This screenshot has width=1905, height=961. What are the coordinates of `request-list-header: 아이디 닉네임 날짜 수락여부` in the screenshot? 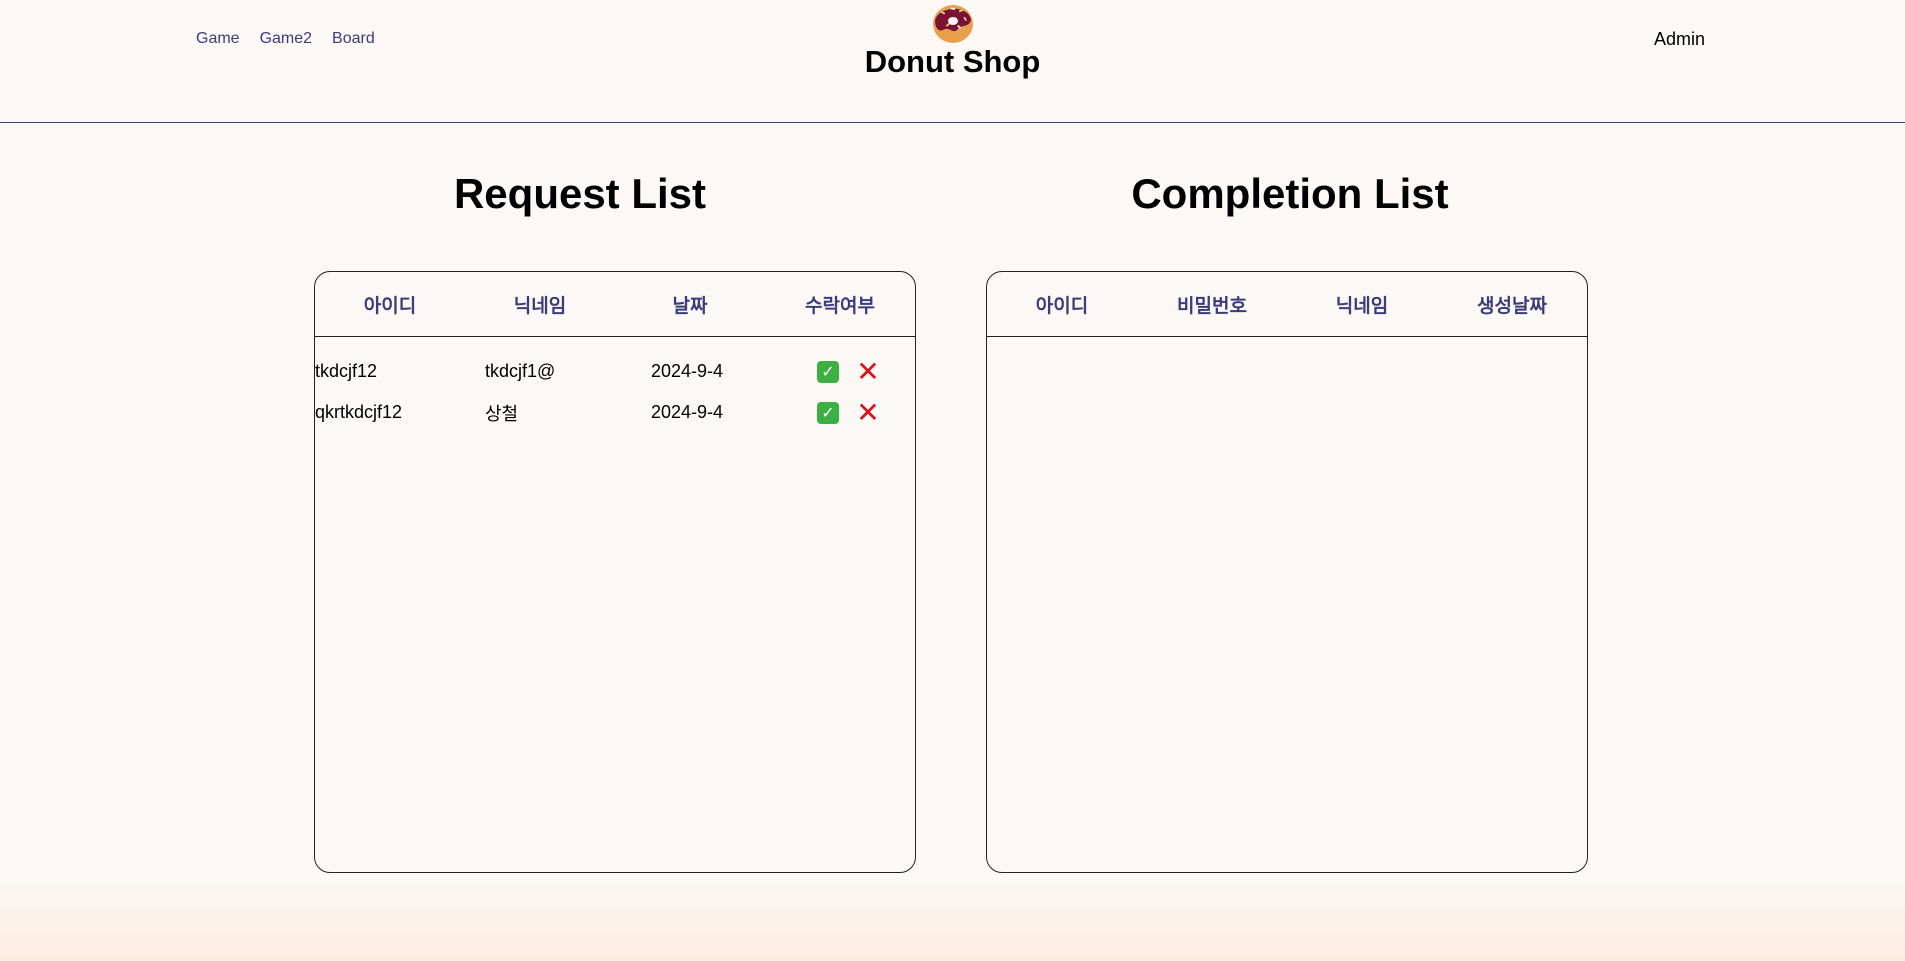 It's located at (615, 304).